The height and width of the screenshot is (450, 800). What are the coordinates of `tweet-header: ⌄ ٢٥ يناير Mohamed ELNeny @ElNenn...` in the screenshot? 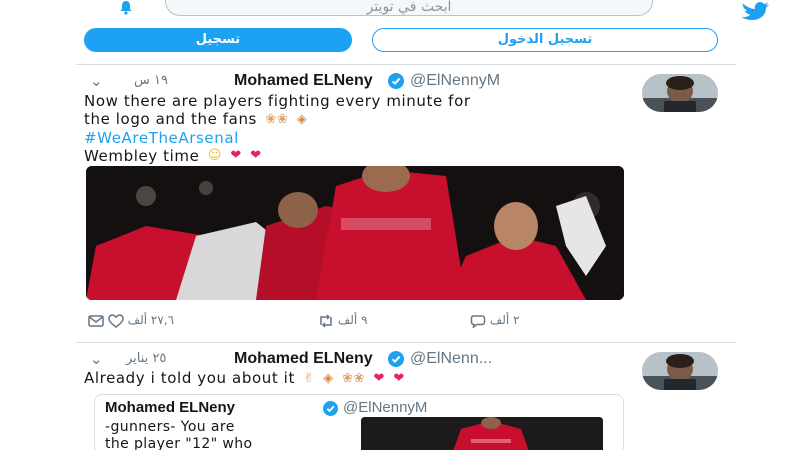 It's located at (360, 360).